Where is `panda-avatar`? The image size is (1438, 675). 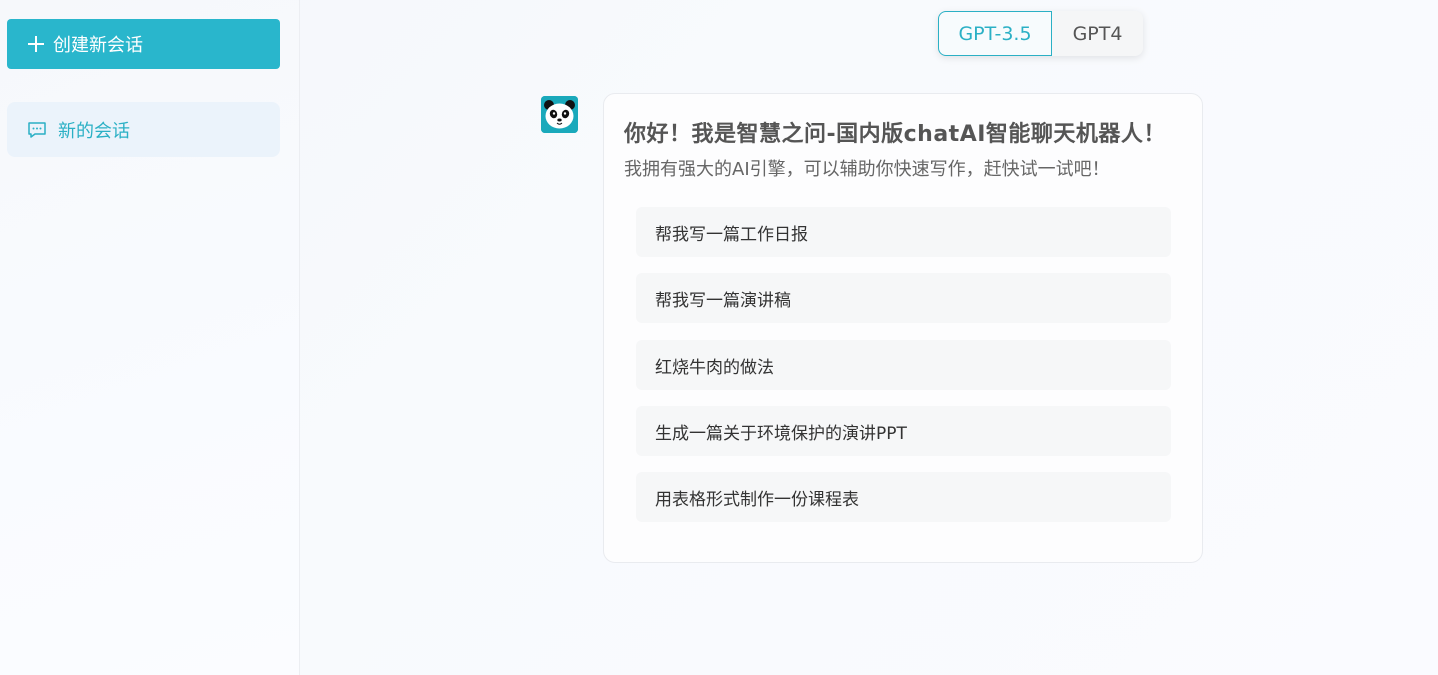 panda-avatar is located at coordinates (559, 114).